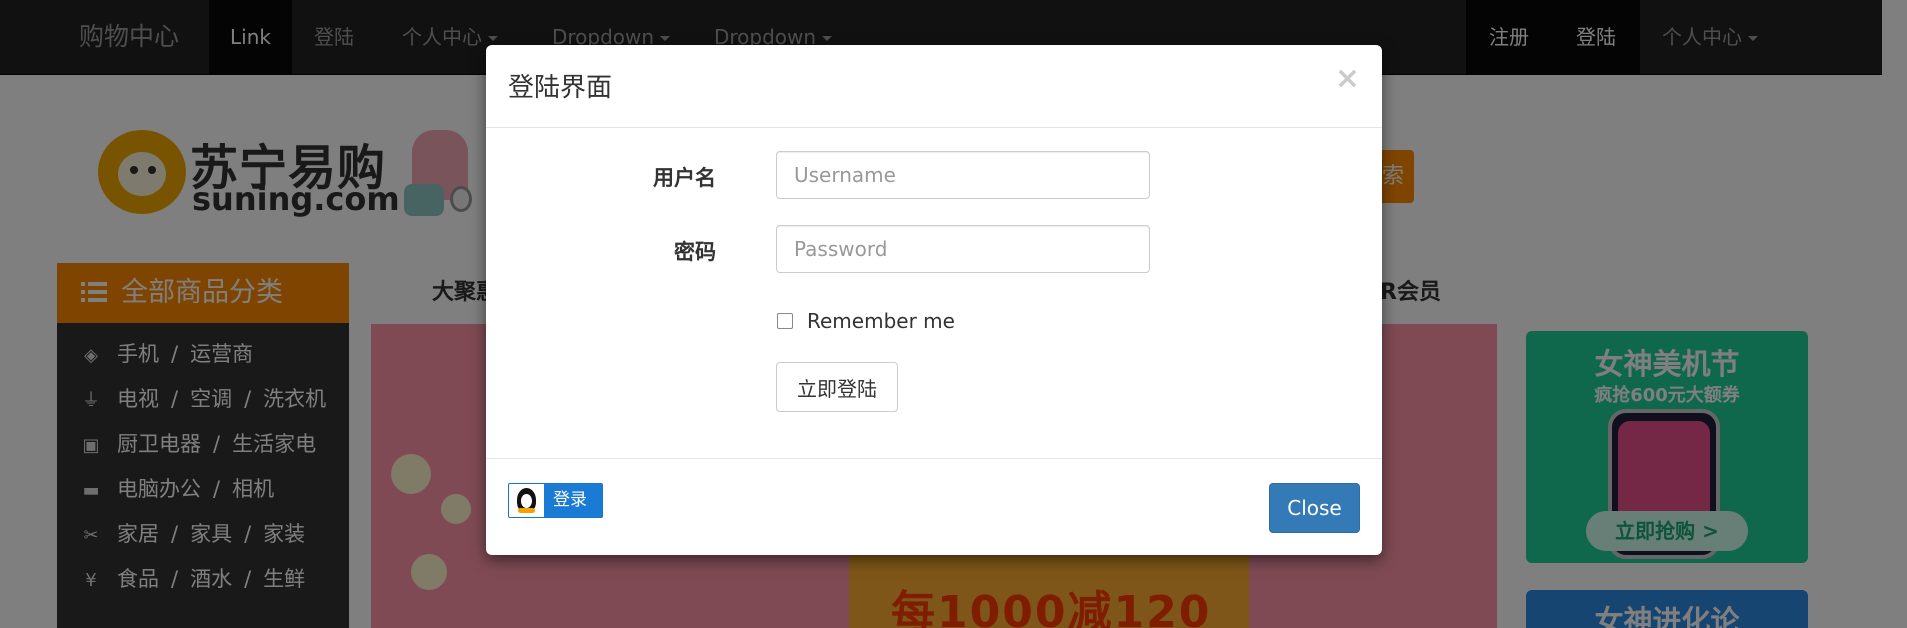  What do you see at coordinates (785, 321) in the screenshot?
I see `remember-me-checkbox` at bounding box center [785, 321].